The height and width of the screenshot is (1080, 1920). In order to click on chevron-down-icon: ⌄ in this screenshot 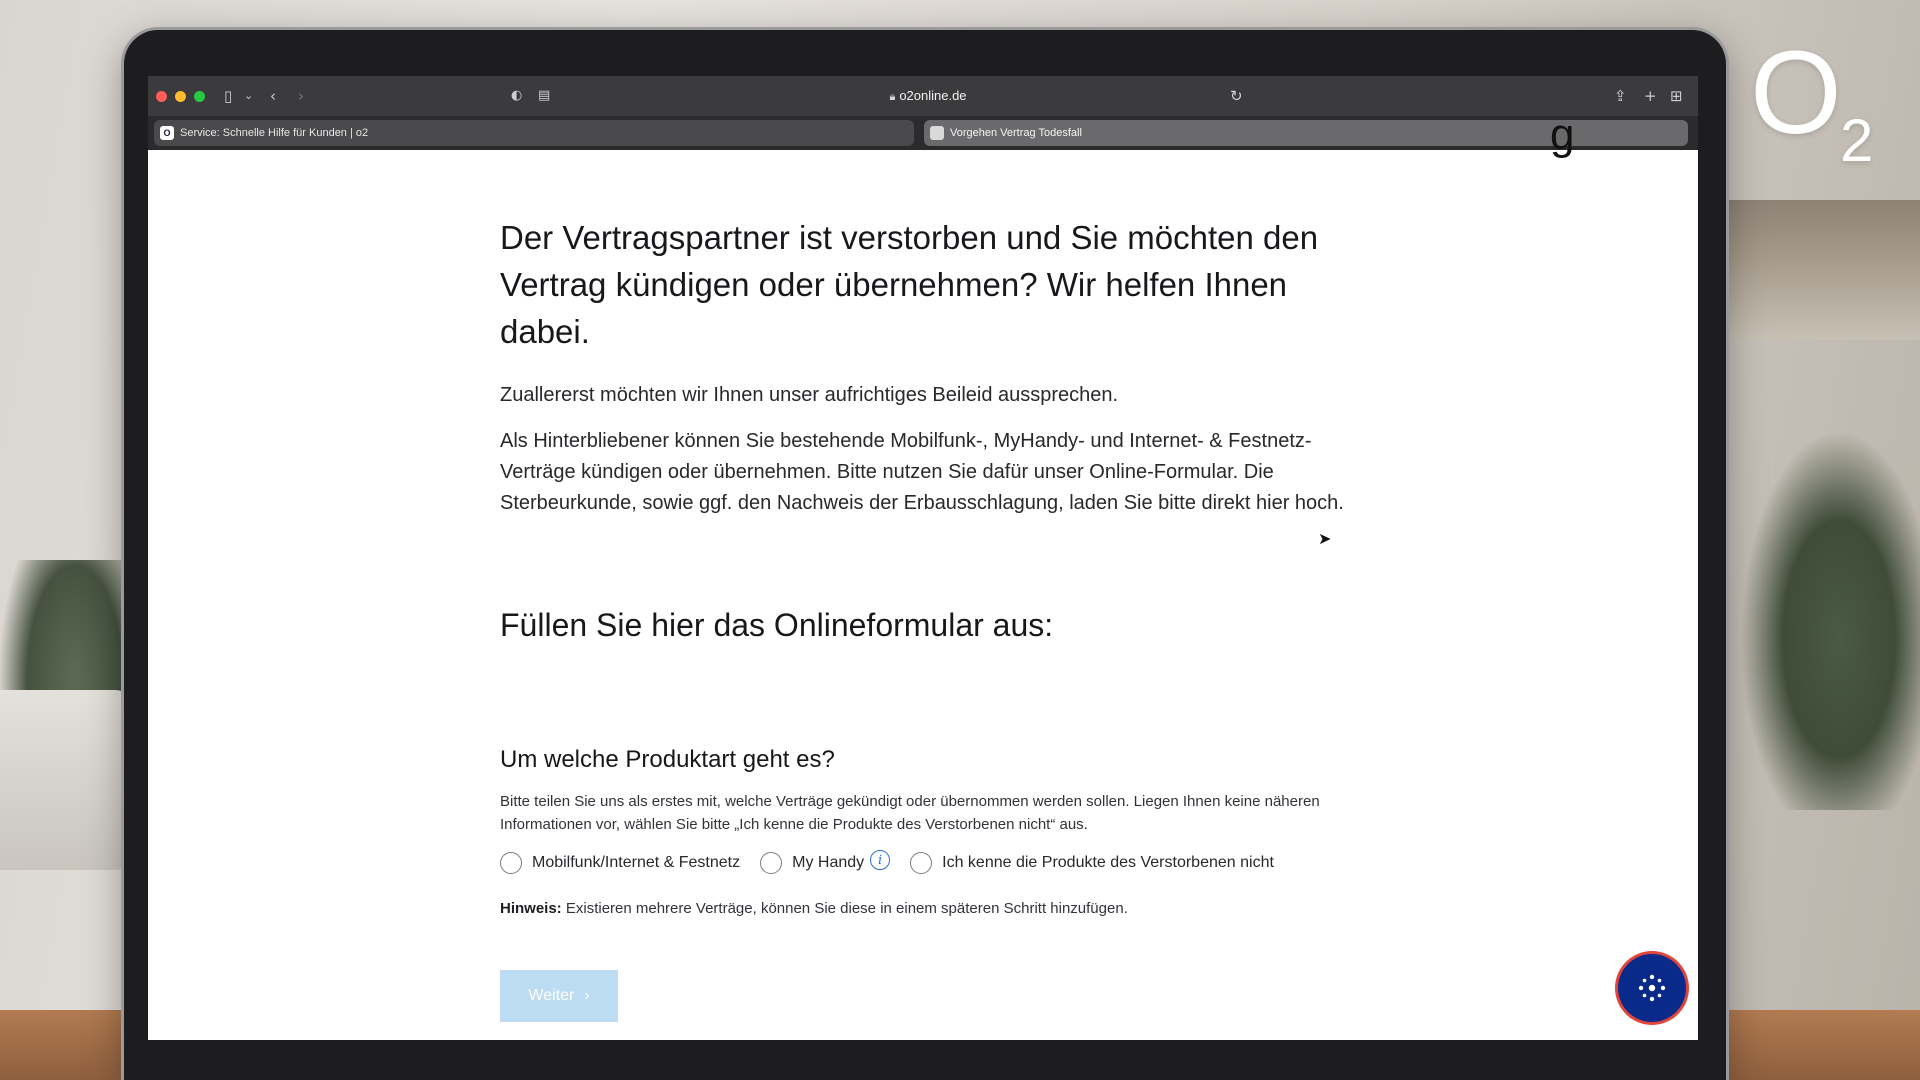, I will do `click(248, 96)`.